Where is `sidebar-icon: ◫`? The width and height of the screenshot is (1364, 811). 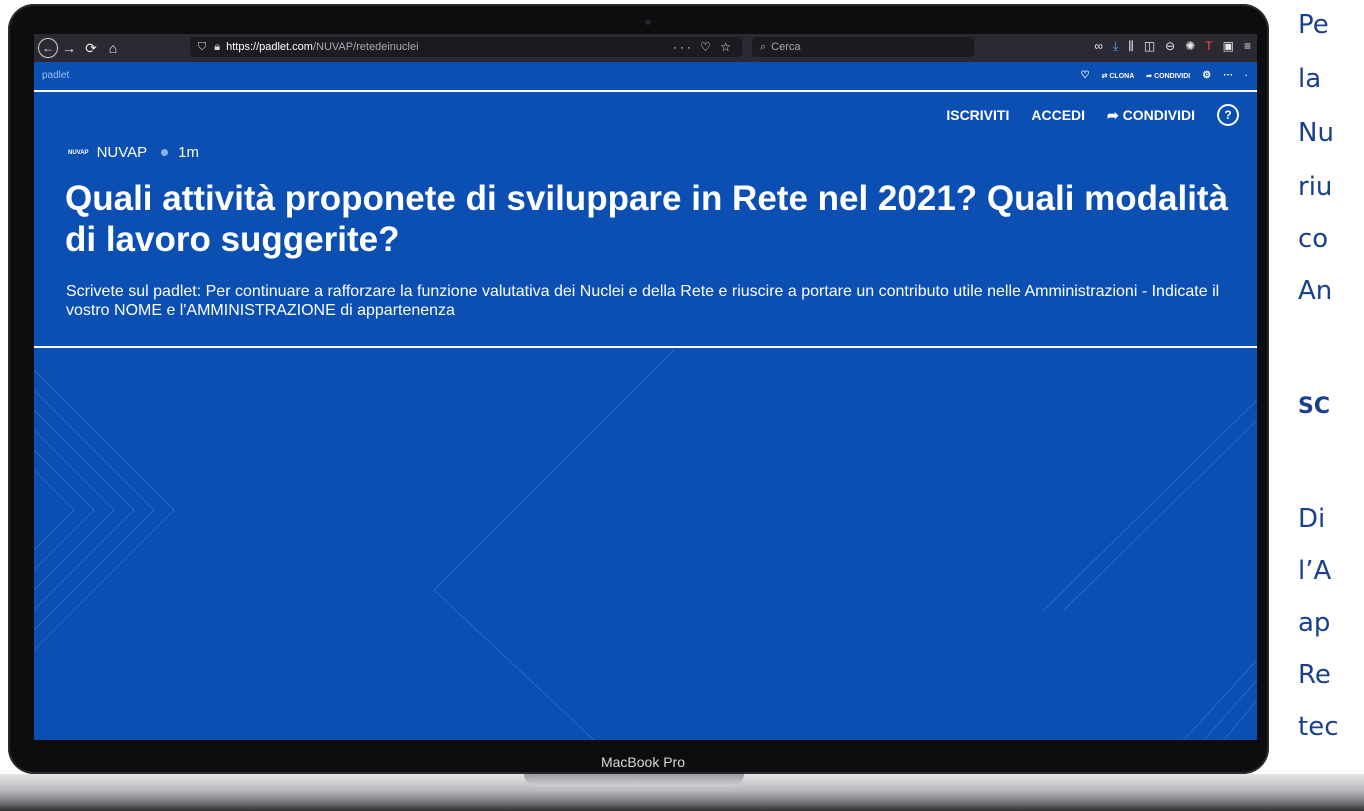 sidebar-icon: ◫ is located at coordinates (1149, 46).